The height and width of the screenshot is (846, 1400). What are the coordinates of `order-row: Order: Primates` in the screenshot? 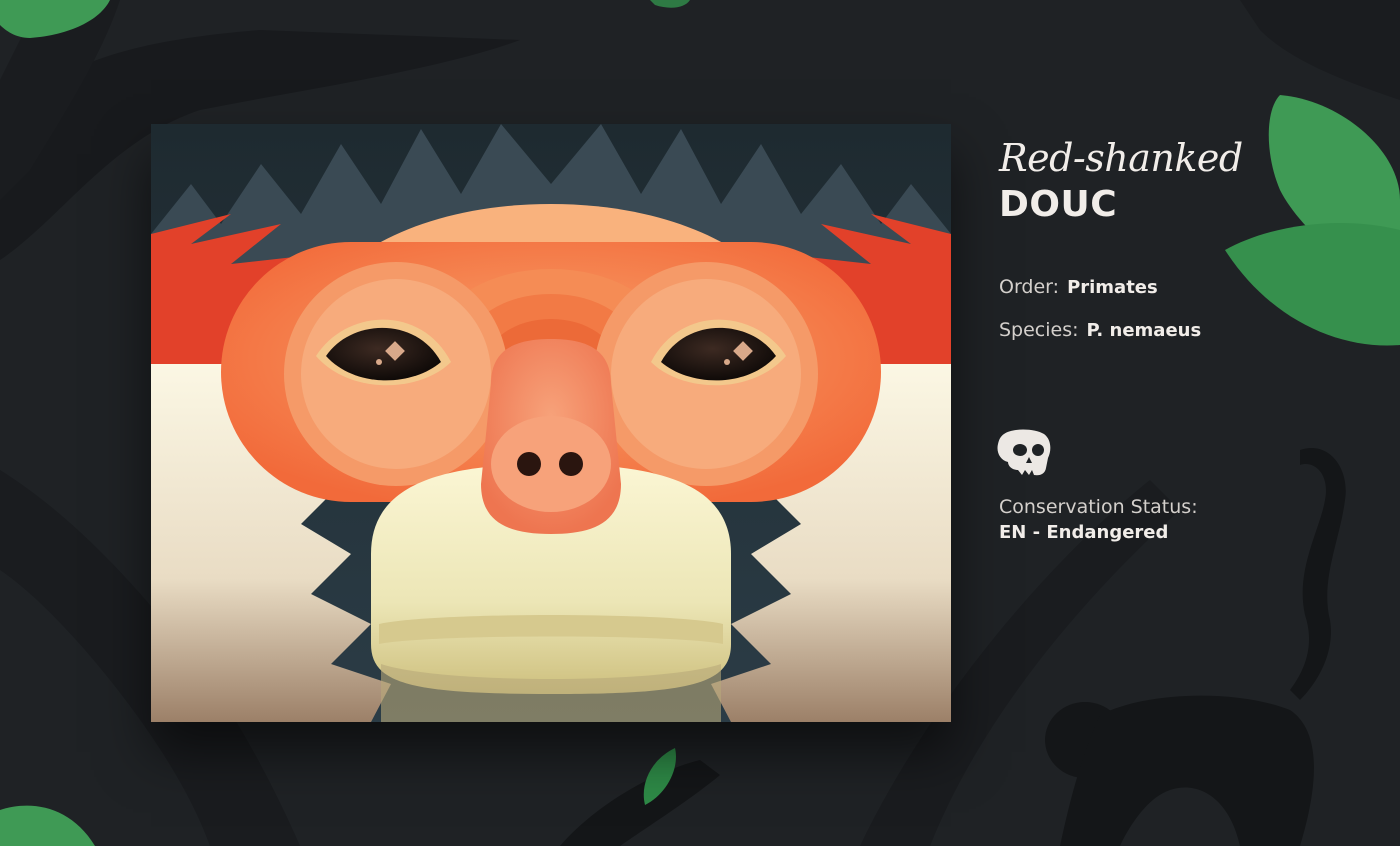 It's located at (1078, 287).